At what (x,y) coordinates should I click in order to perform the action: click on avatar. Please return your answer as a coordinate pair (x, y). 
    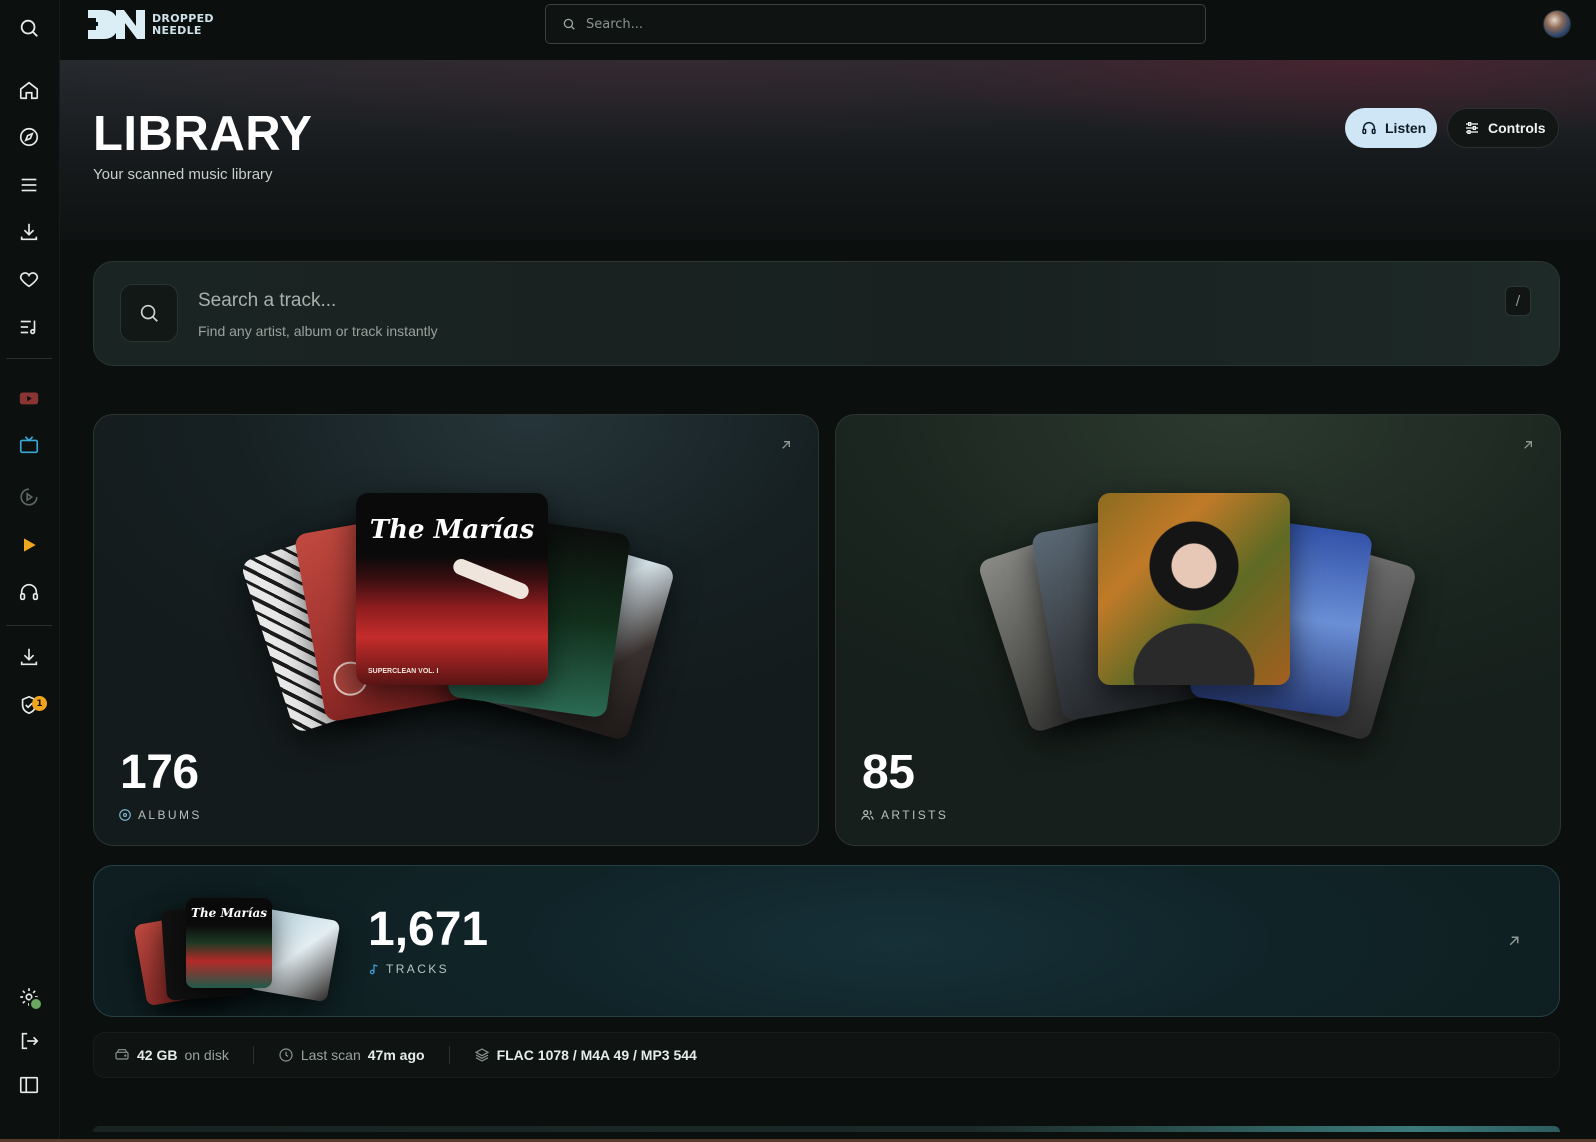
    Looking at the image, I should click on (1557, 24).